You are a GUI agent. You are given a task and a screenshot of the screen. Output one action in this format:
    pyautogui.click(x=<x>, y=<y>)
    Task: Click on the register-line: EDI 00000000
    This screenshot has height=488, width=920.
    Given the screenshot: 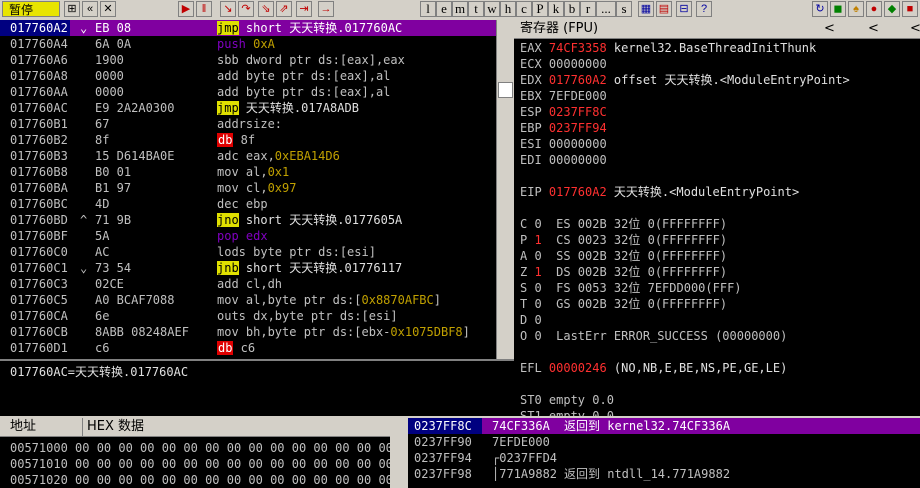 What is the action you would take?
    pyautogui.click(x=563, y=160)
    